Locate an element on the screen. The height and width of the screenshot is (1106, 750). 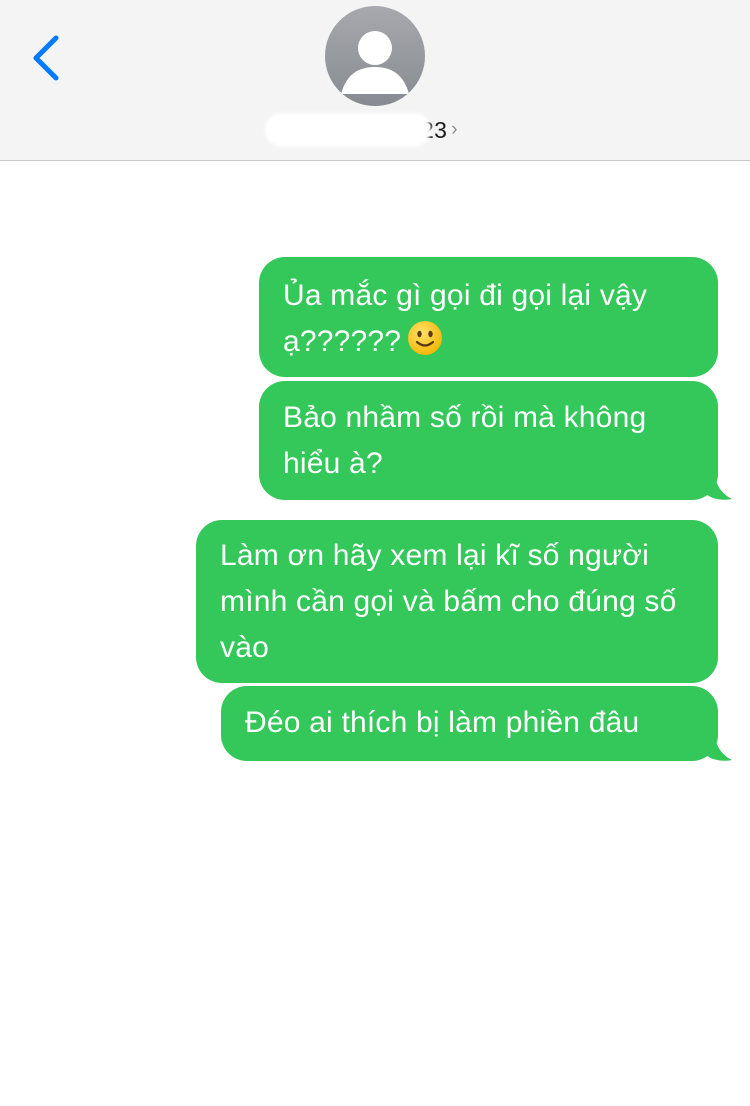
back-button is located at coordinates (48, 58).